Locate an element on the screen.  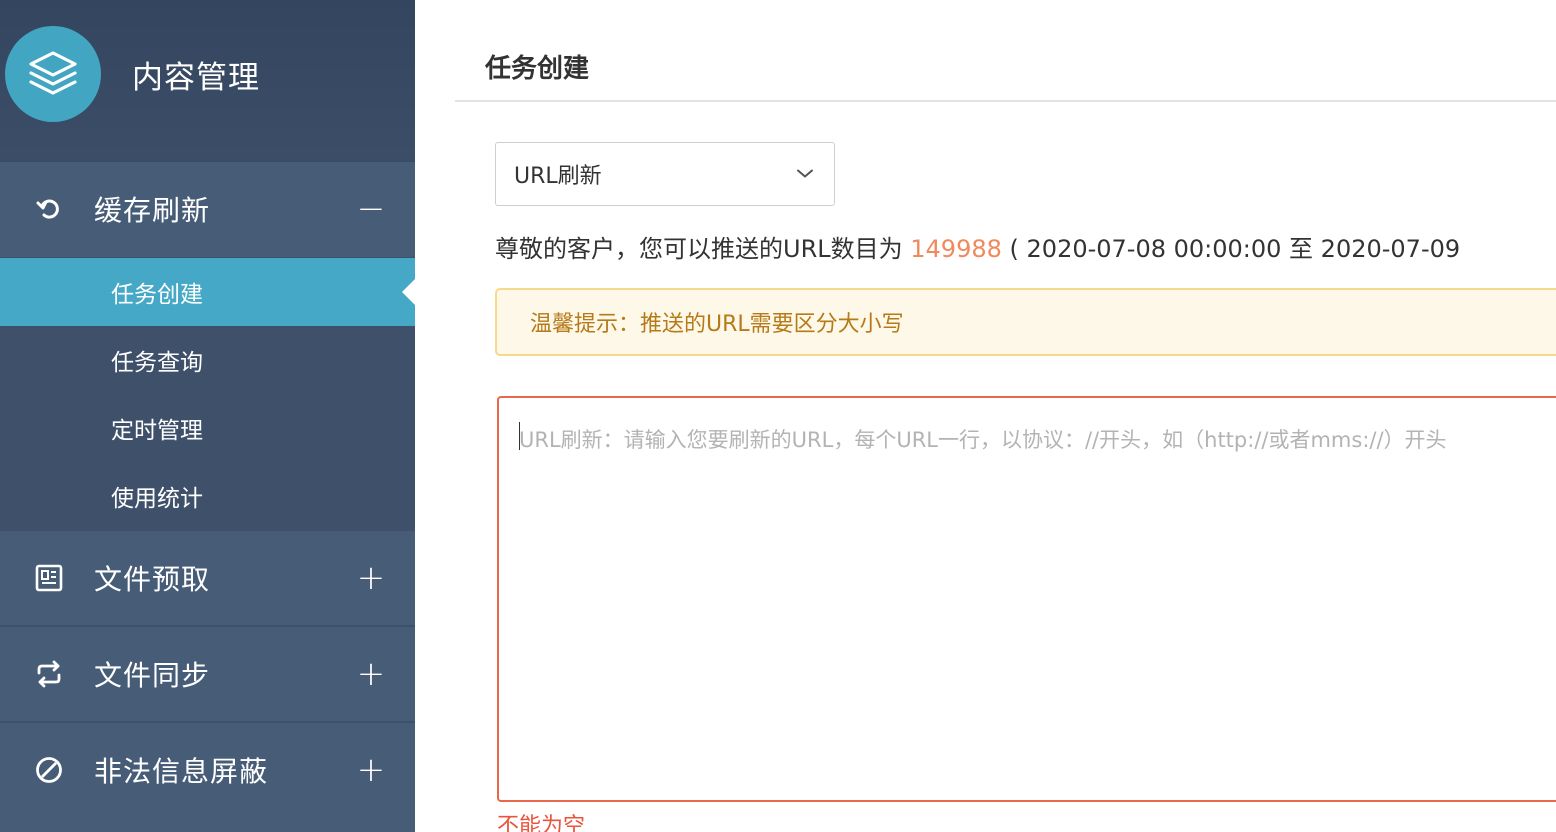
menu-group-file-sync: 文件同步 + is located at coordinates (207, 674).